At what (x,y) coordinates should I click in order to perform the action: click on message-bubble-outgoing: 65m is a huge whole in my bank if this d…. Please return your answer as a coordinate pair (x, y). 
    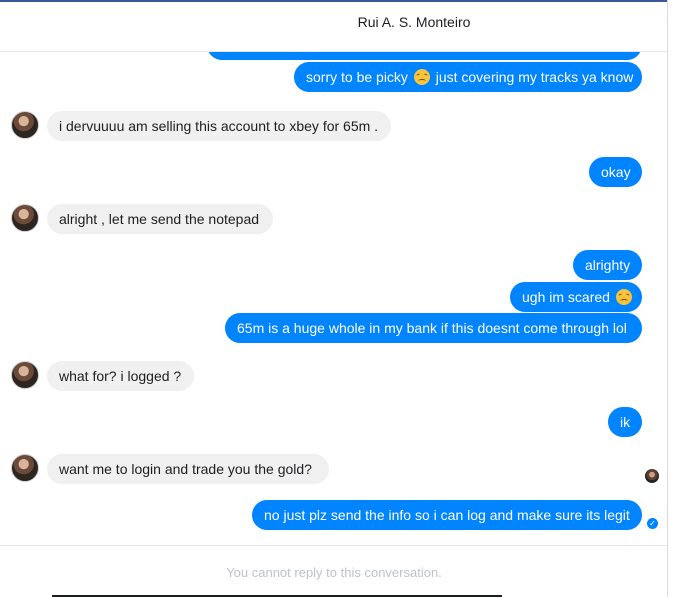
    Looking at the image, I should click on (433, 328).